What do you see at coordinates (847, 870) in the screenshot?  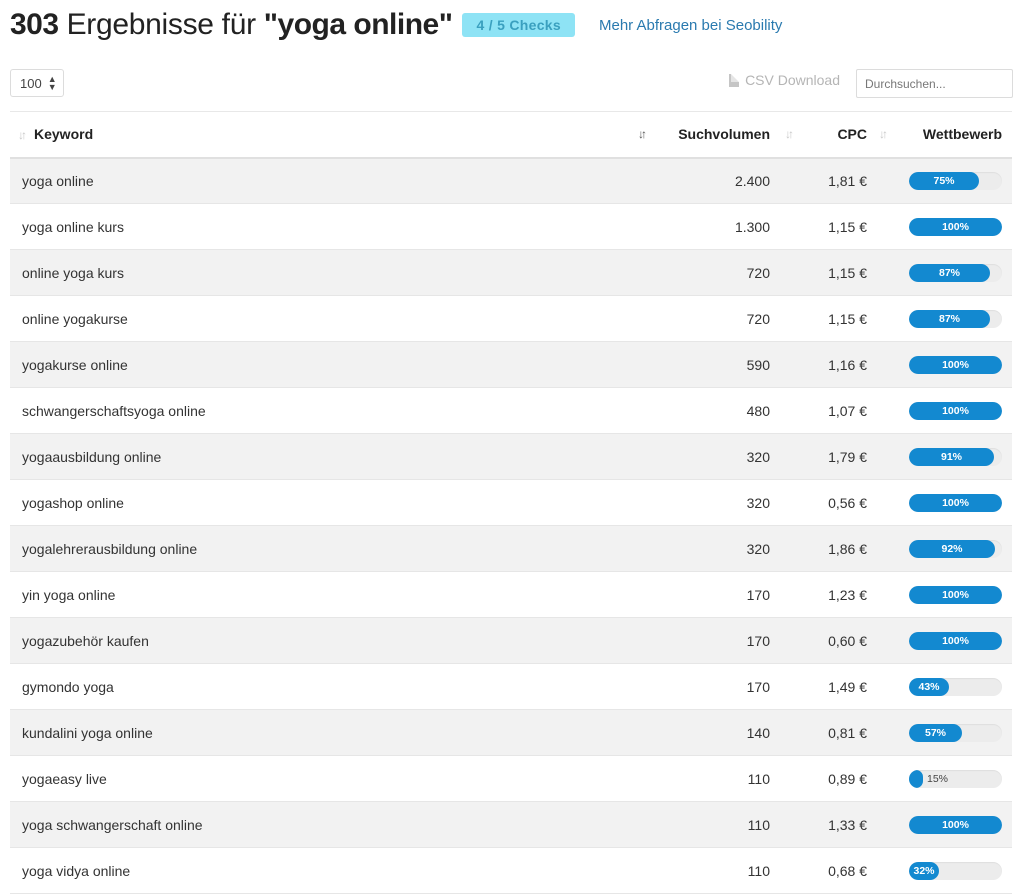 I see `cpc-cell: 0,68 €` at bounding box center [847, 870].